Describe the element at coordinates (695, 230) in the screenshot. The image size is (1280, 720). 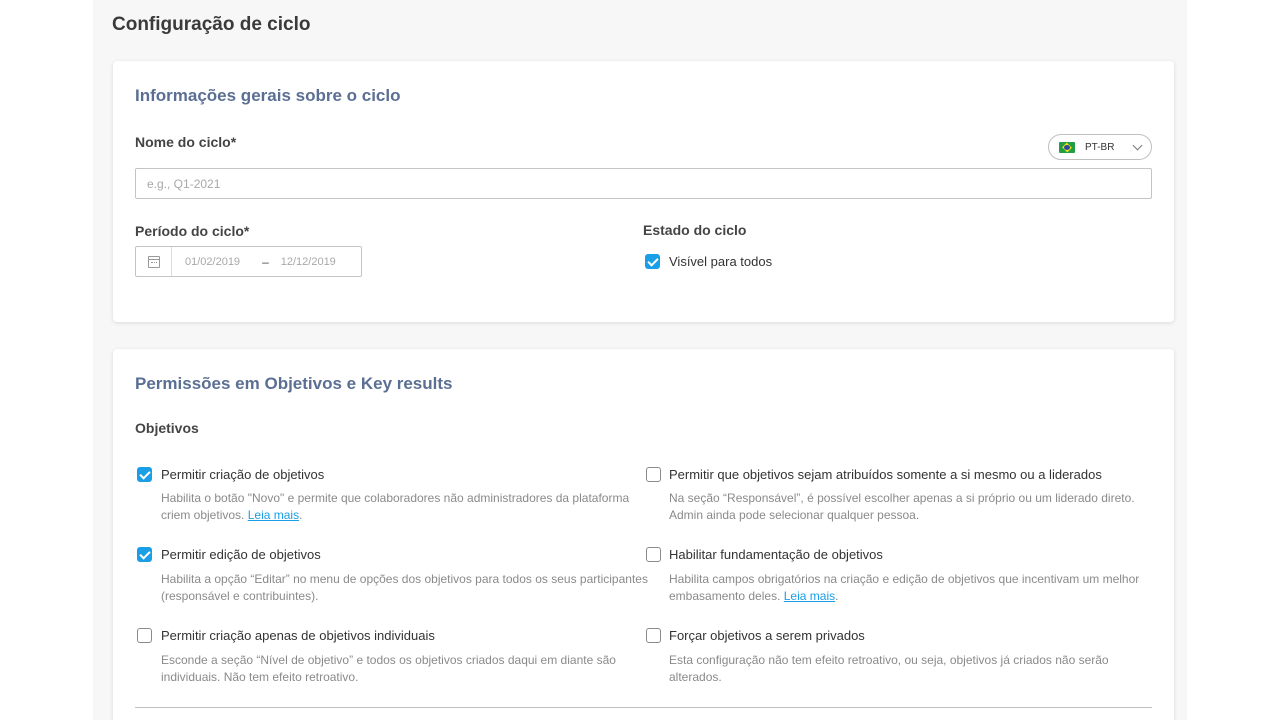
I see `cycle-state-label: Estado do ciclo` at that location.